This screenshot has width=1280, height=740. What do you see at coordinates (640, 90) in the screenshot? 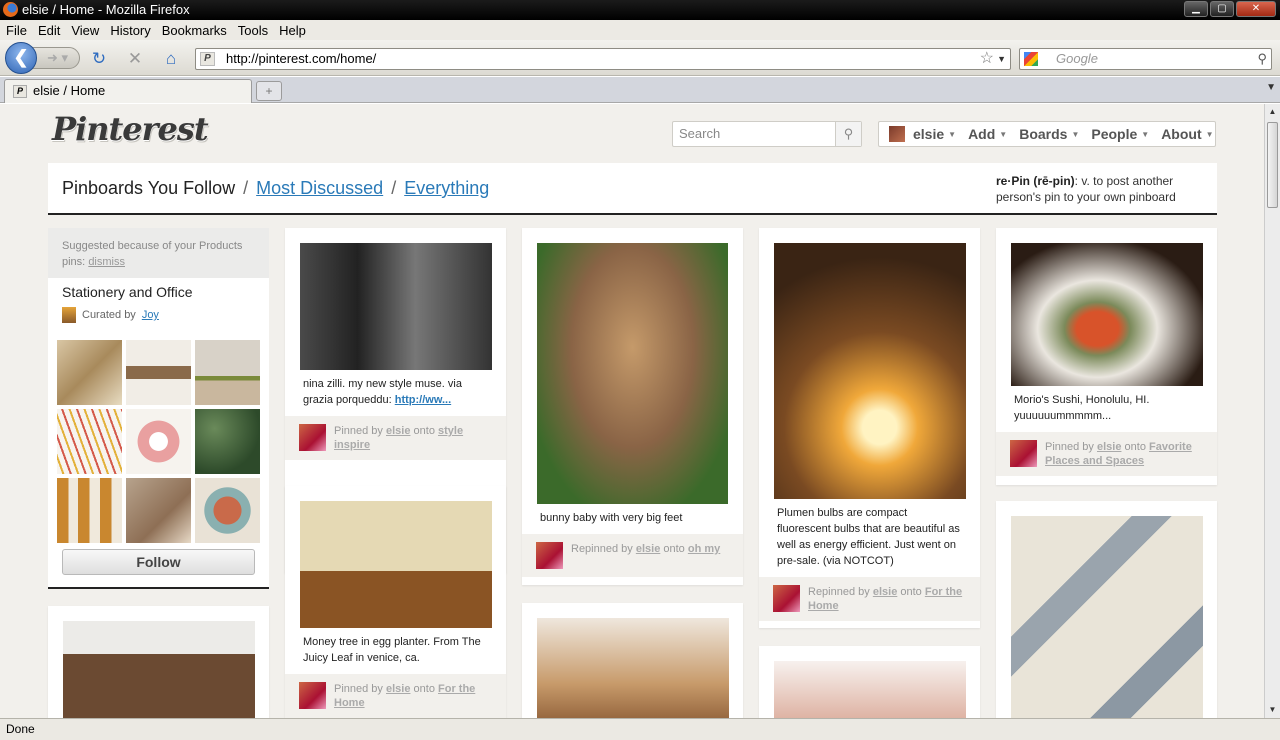
I see `tab-bar: P elsie / Home + ▼` at bounding box center [640, 90].